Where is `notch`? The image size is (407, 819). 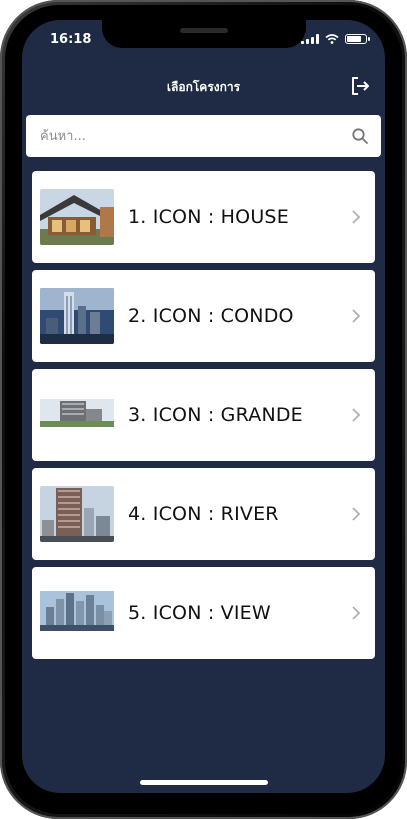 notch is located at coordinates (204, 34).